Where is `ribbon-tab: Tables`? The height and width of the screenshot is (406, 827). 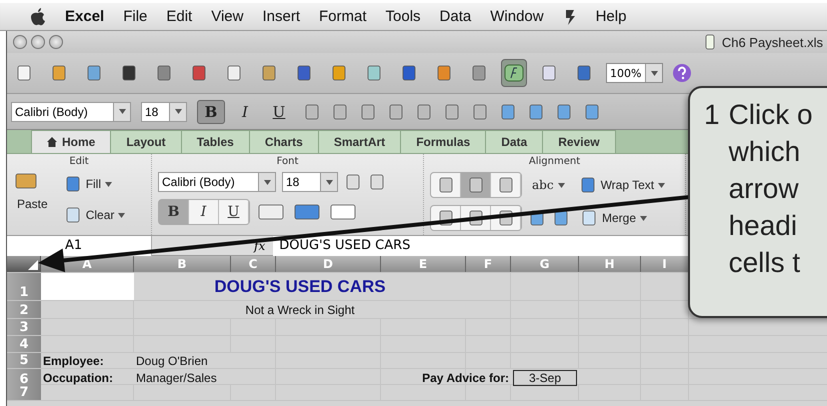 ribbon-tab: Tables is located at coordinates (215, 141).